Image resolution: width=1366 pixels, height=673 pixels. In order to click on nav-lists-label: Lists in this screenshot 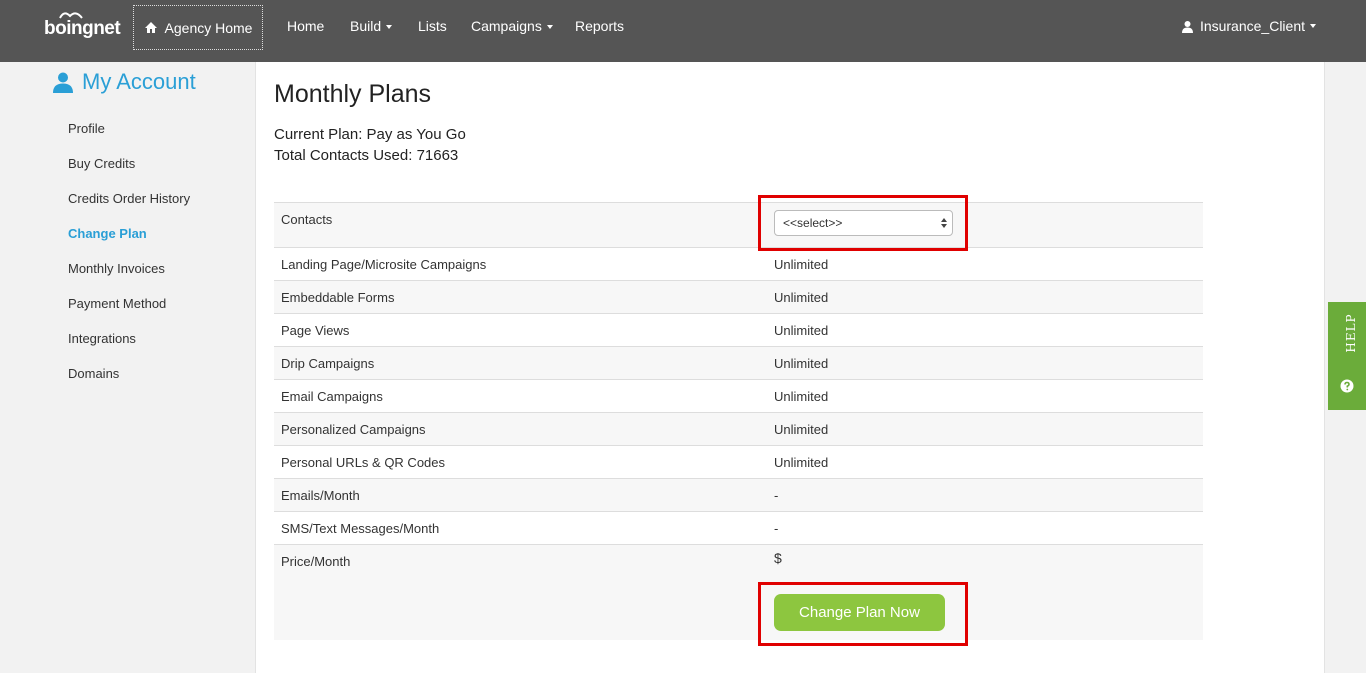, I will do `click(432, 26)`.